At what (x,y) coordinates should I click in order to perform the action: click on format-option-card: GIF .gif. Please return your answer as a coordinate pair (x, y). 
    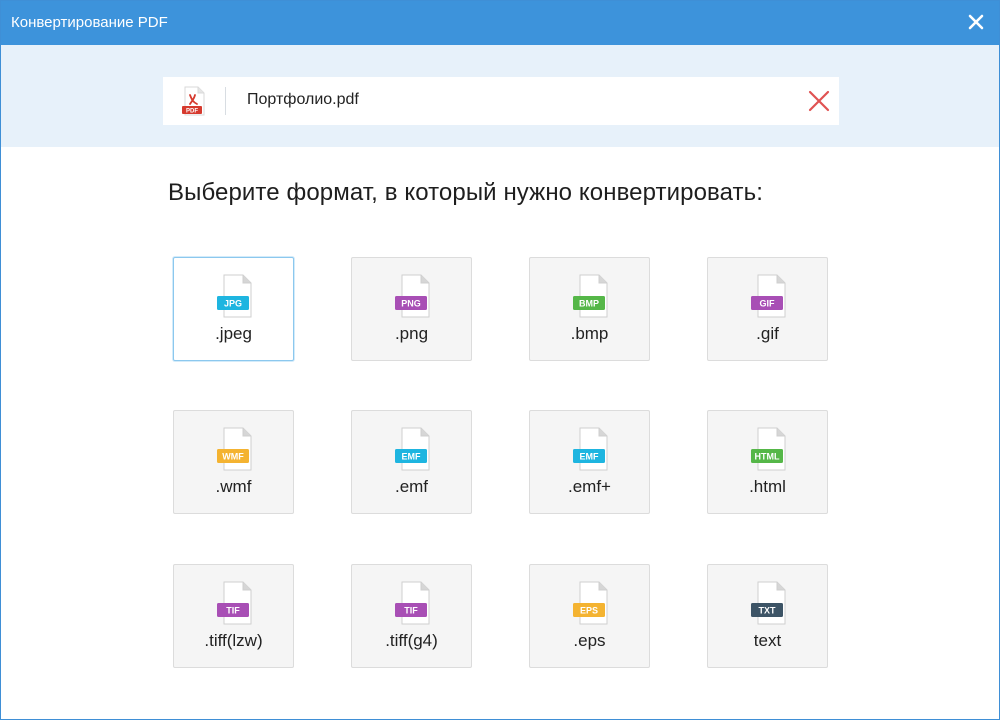
    Looking at the image, I should click on (767, 309).